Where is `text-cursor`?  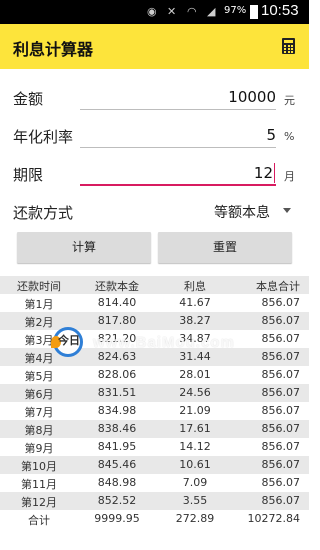 text-cursor is located at coordinates (274, 173).